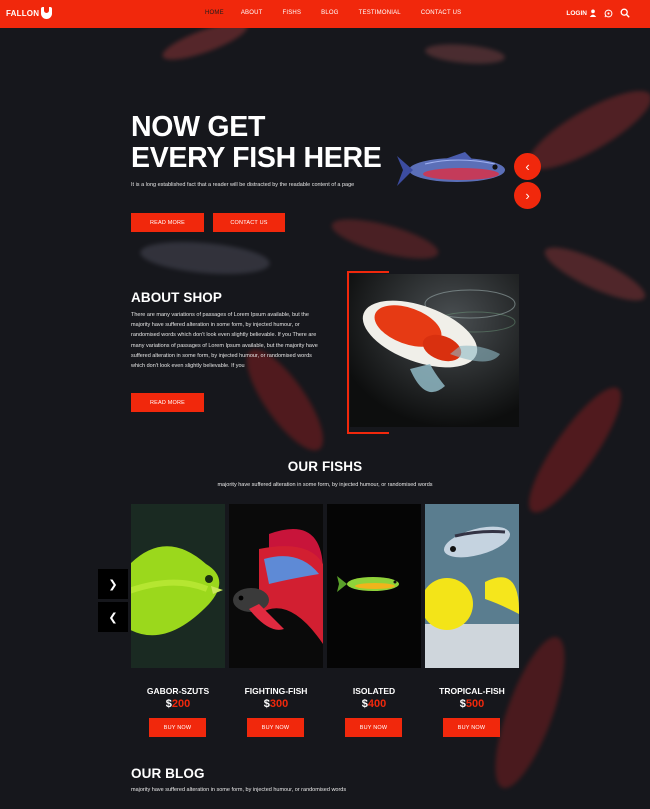 This screenshot has width=650, height=809. I want to click on fish-card-price-1: $200, so click(178, 704).